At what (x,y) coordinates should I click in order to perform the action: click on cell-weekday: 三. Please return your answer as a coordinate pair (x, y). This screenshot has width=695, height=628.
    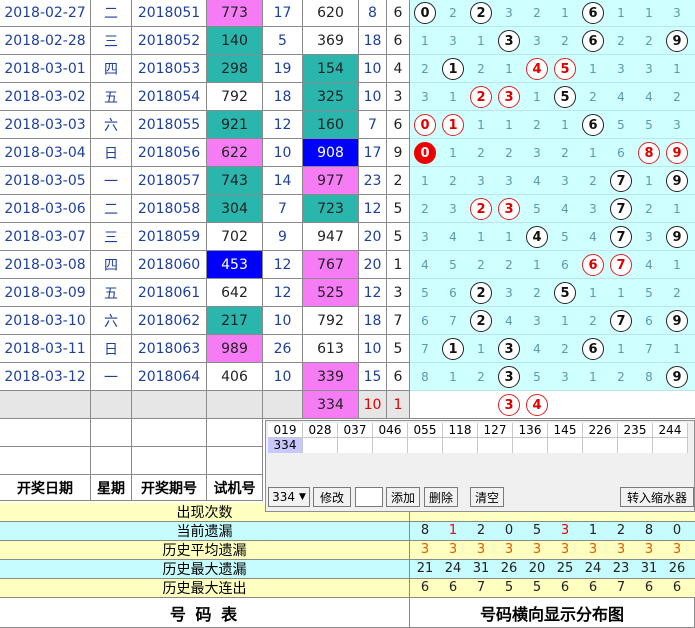
    Looking at the image, I should click on (111, 41).